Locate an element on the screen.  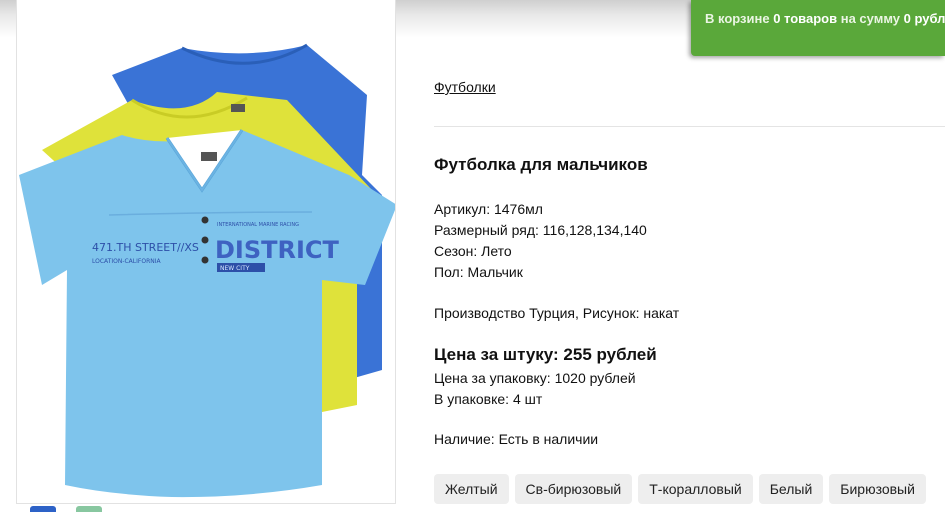
product-title: Футболка для мальчиков is located at coordinates (541, 164).